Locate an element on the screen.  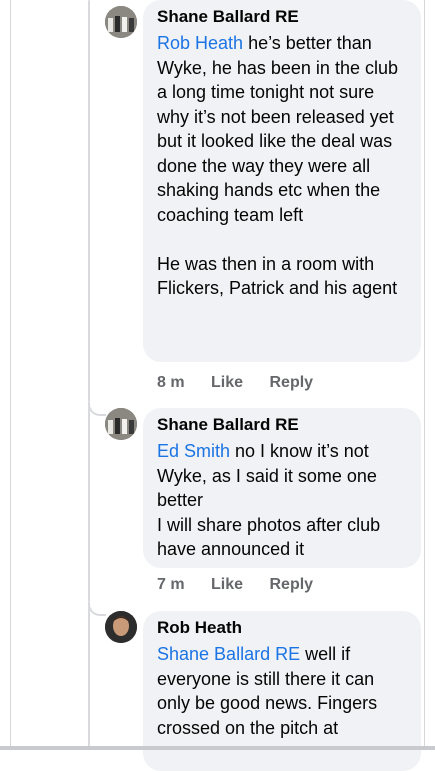
comment-actions: 8 m Like Reply is located at coordinates (246, 383).